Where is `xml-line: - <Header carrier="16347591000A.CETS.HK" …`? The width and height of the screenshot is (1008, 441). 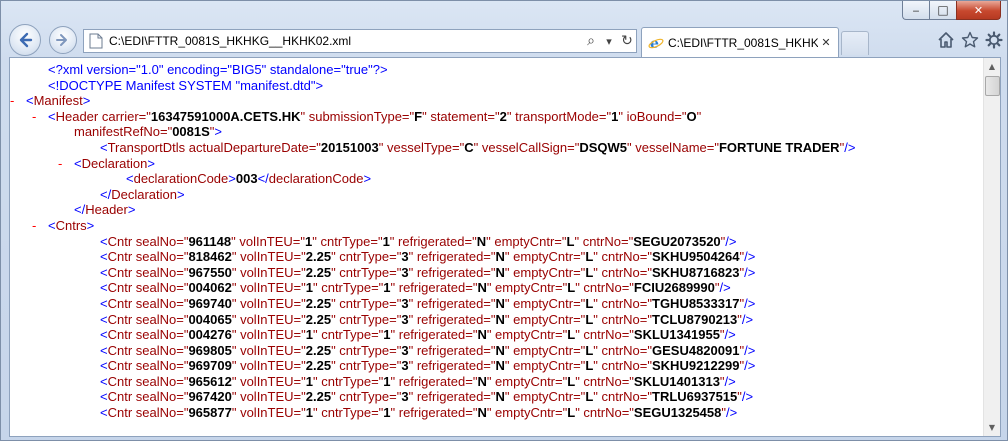 xml-line: - <Header carrier="16347591000A.CETS.HK" … is located at coordinates (497, 117).